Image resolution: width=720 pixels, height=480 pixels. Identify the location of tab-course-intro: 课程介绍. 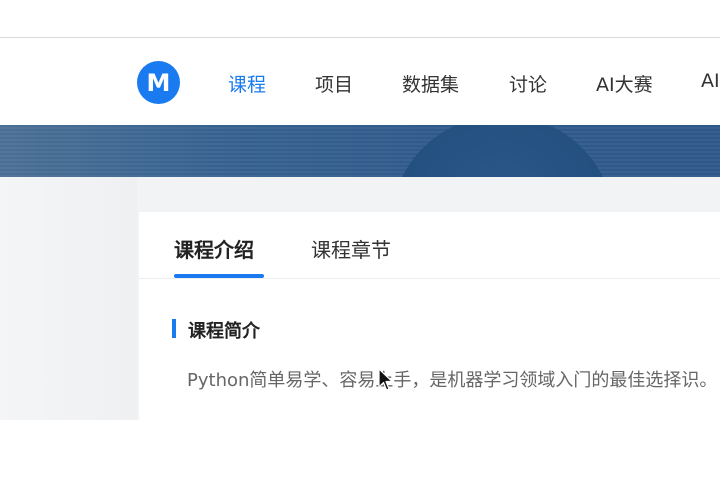
(214, 248).